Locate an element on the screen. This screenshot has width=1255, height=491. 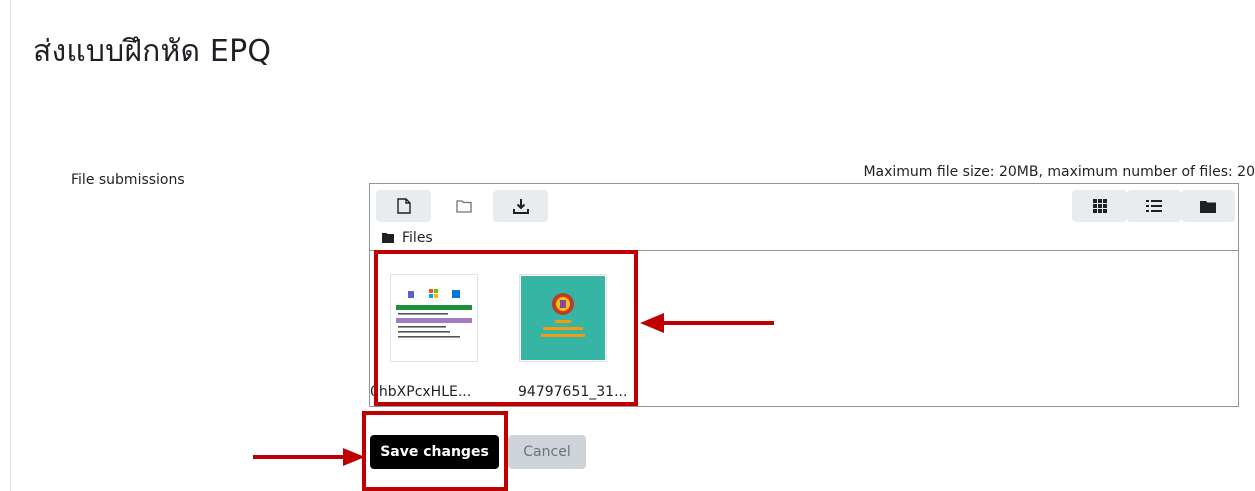
annotation-highlight-files is located at coordinates (506, 328).